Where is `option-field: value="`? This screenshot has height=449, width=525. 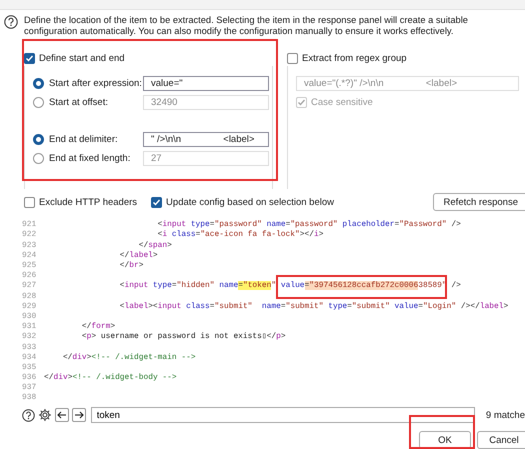 option-field: value=" is located at coordinates (206, 84).